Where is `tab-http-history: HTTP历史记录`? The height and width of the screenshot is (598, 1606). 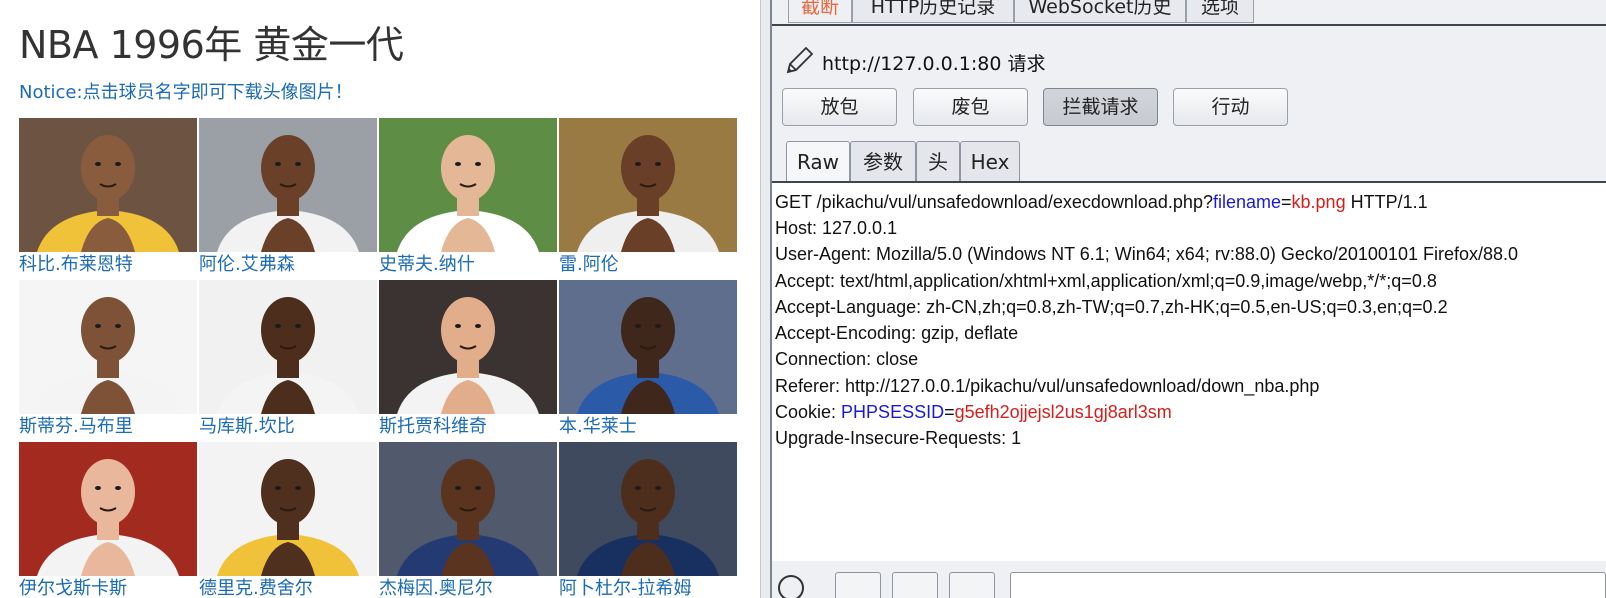 tab-http-history: HTTP历史记录 is located at coordinates (933, 11).